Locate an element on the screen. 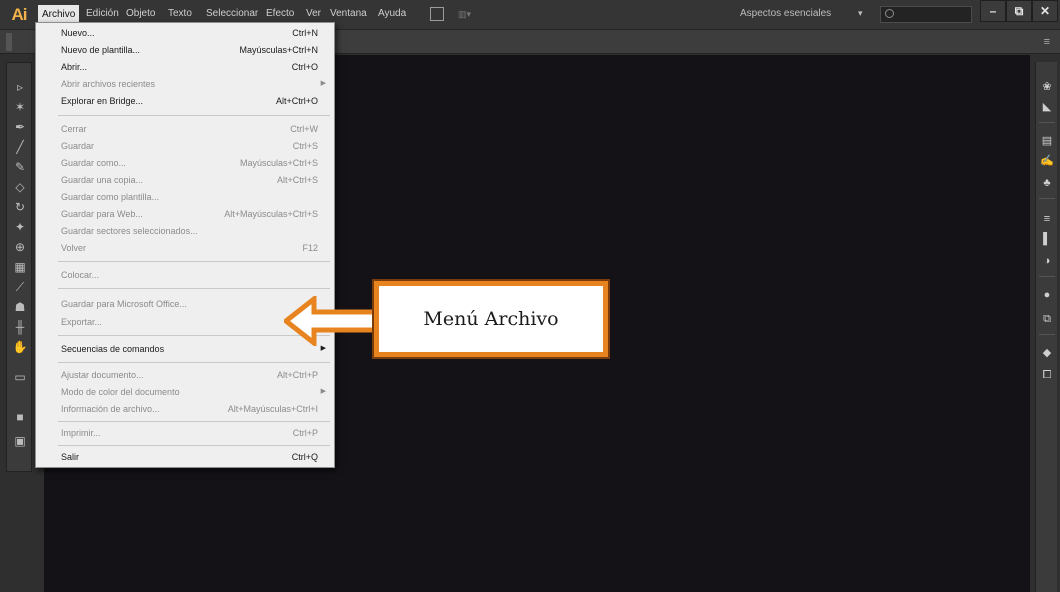  hand-tool-icon: ✋ is located at coordinates (20, 347).